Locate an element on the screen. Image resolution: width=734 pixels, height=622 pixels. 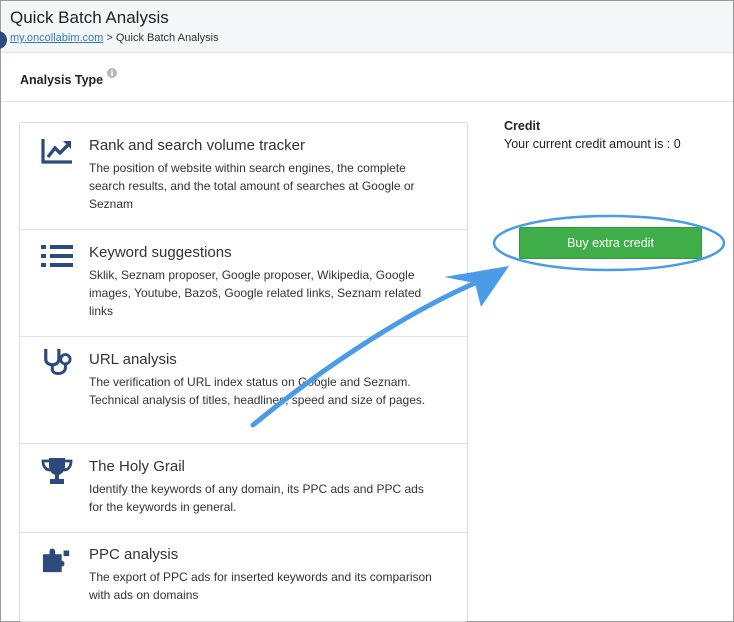
avatar is located at coordinates (3, 40).